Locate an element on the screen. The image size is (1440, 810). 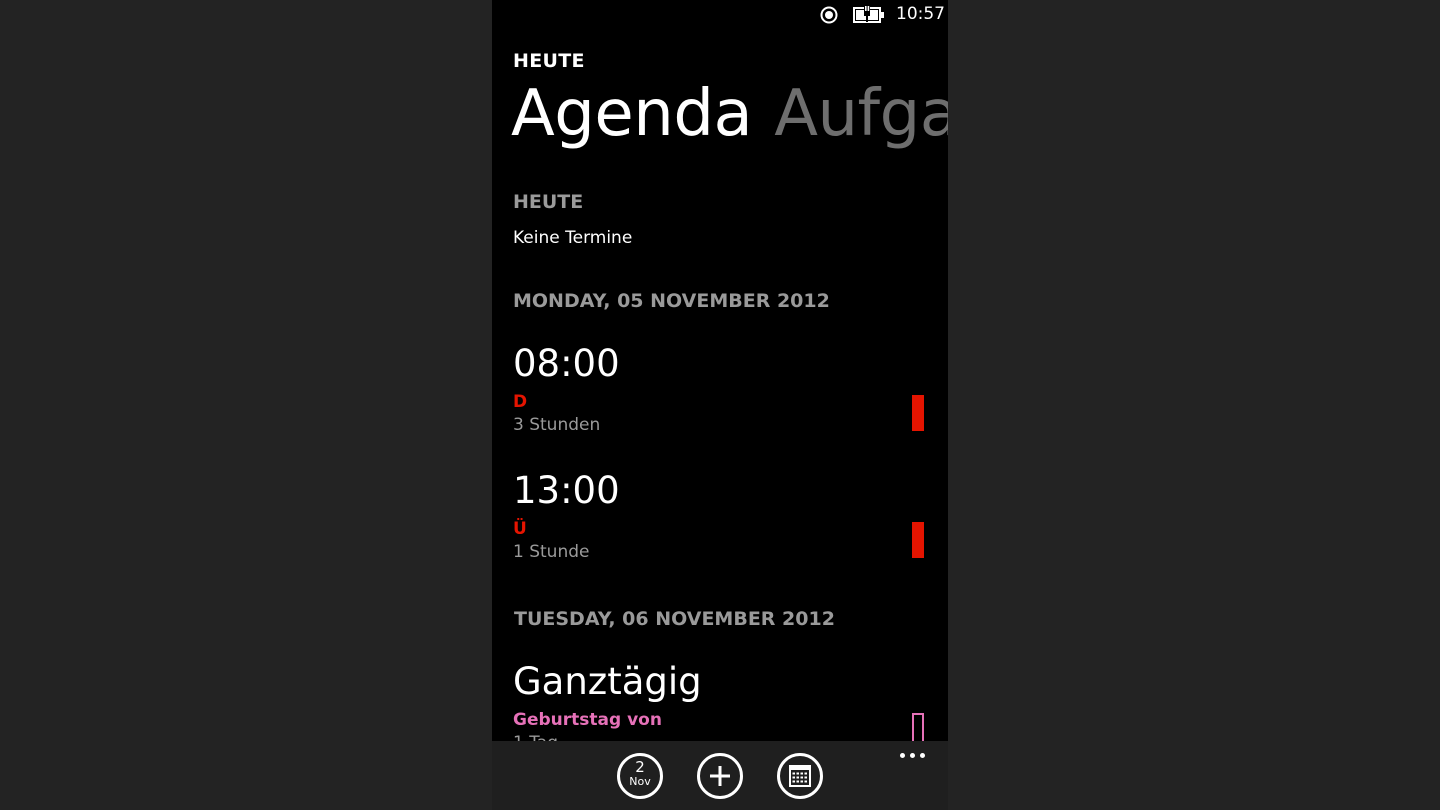
status-bar: 10:57 is located at coordinates (720, 15).